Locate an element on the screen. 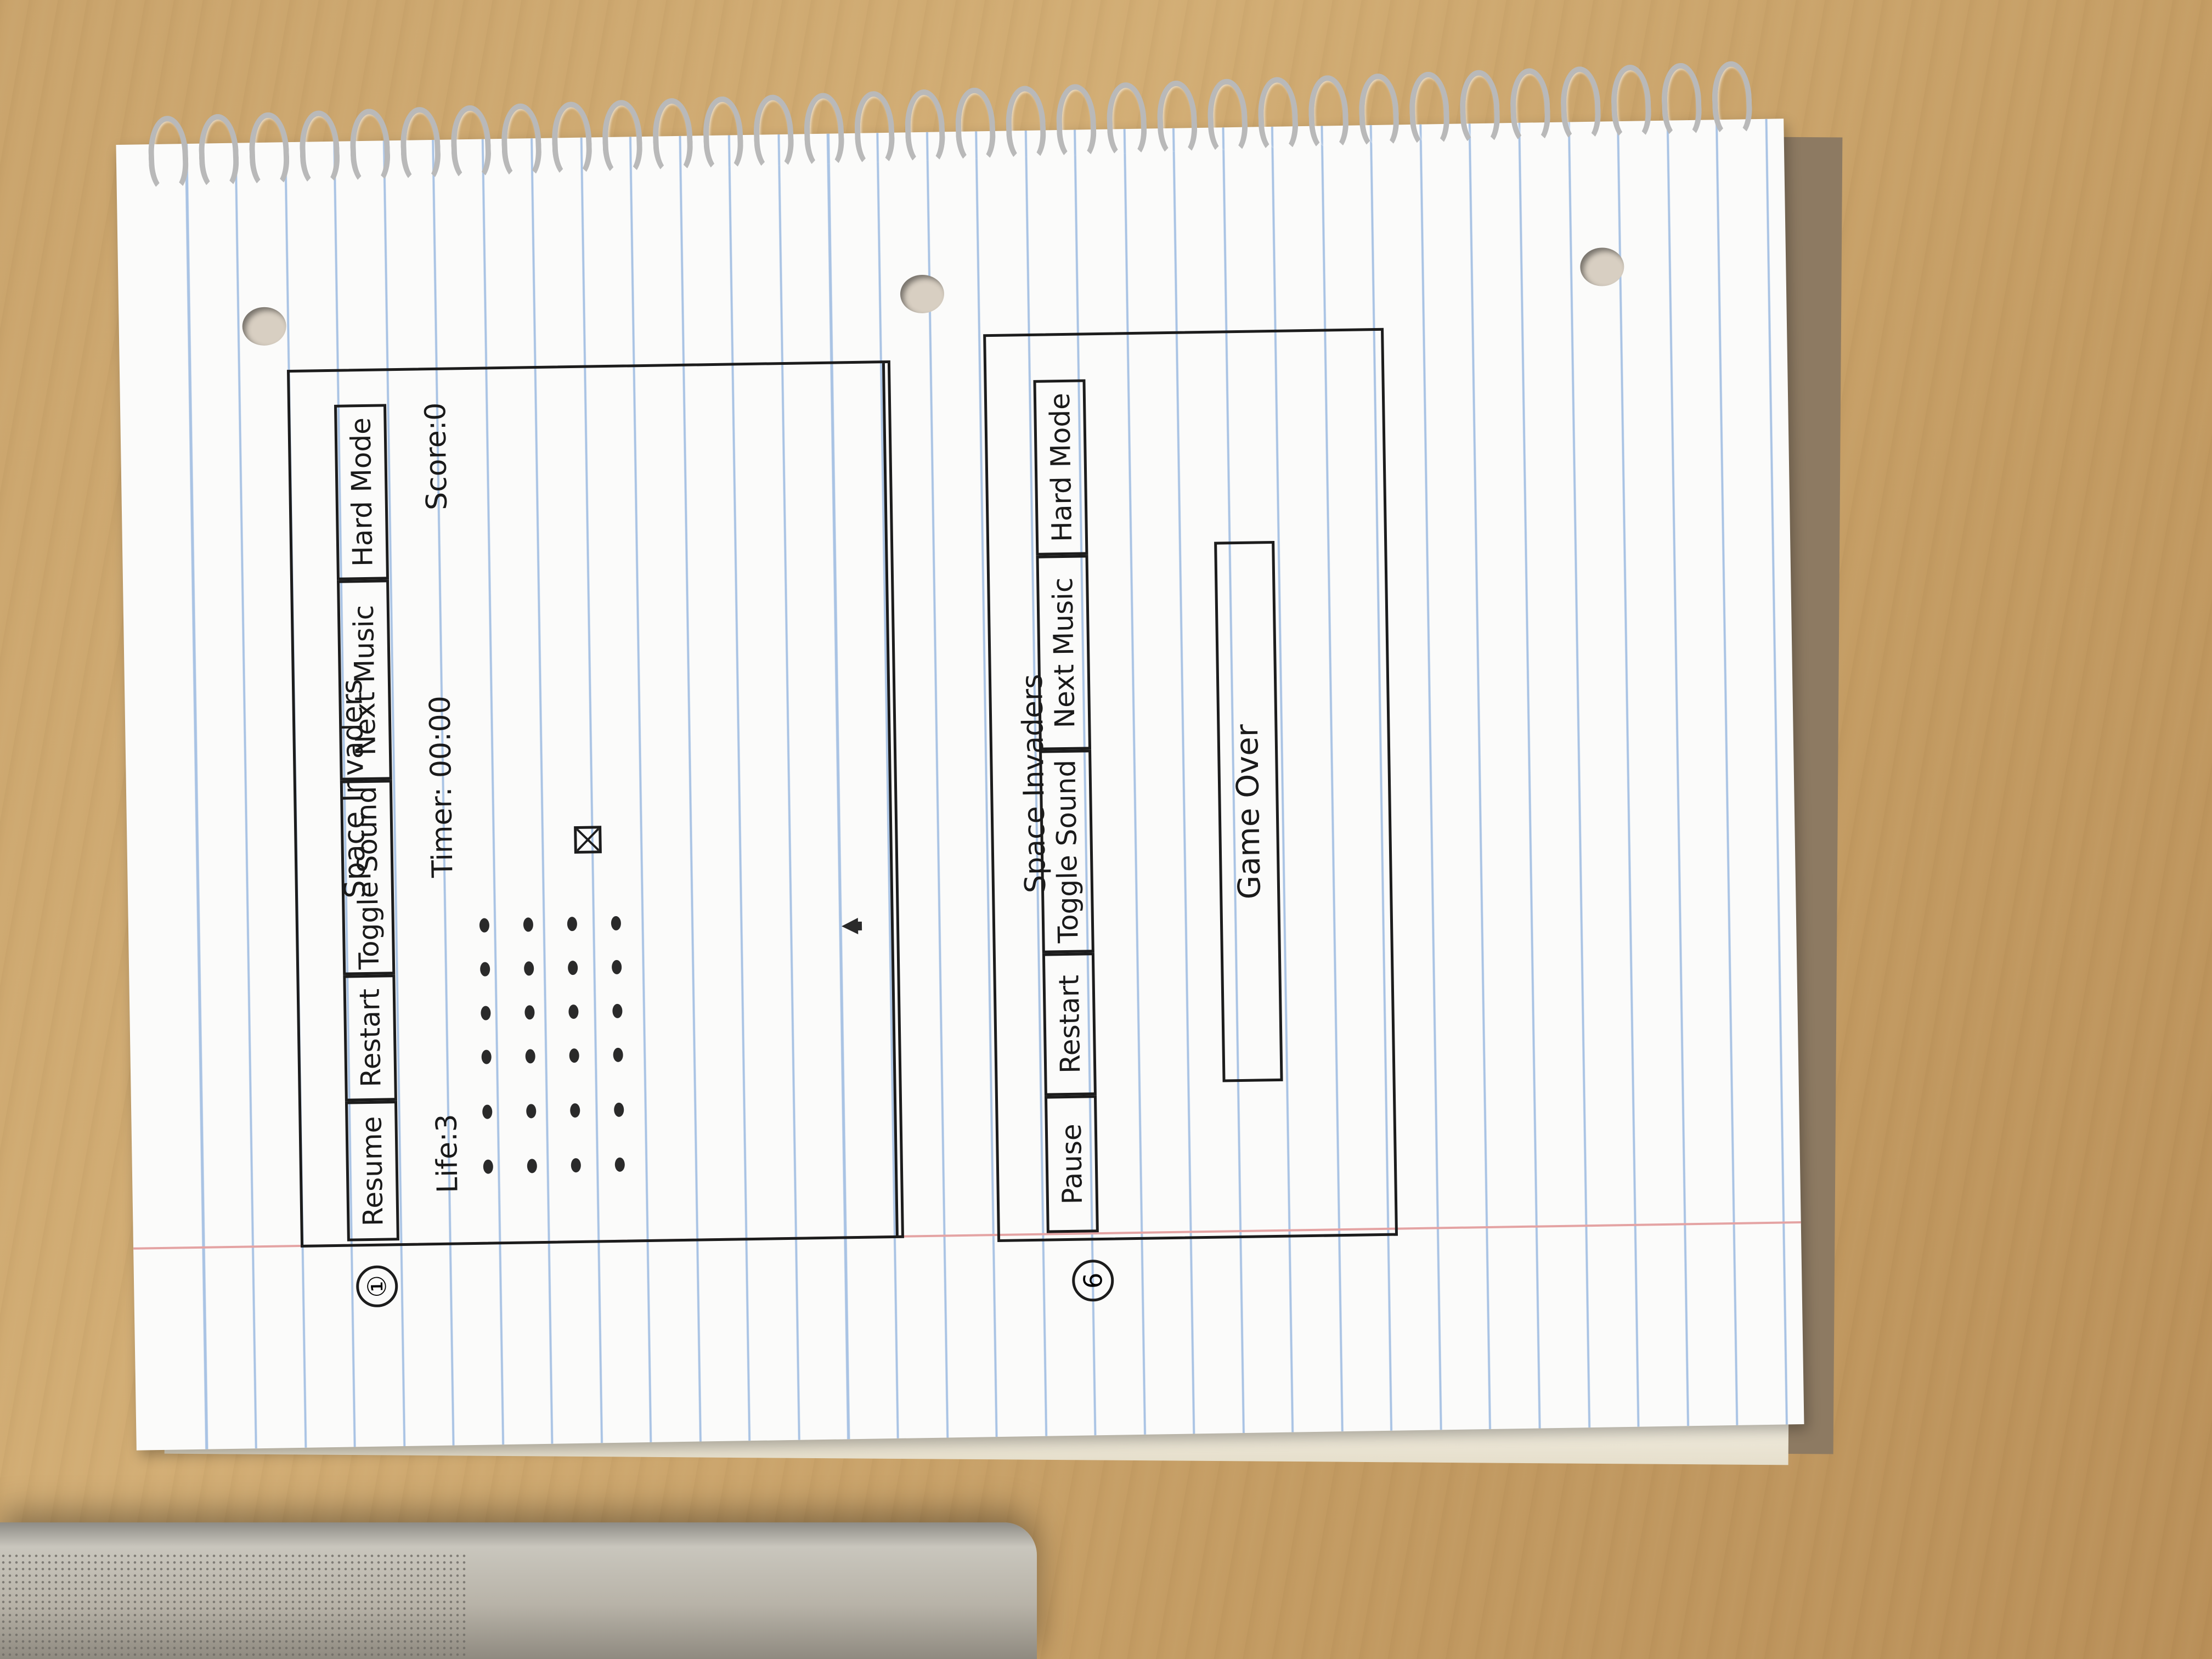 This screenshot has height=1659, width=2212. mystery-ship-icon is located at coordinates (588, 840).